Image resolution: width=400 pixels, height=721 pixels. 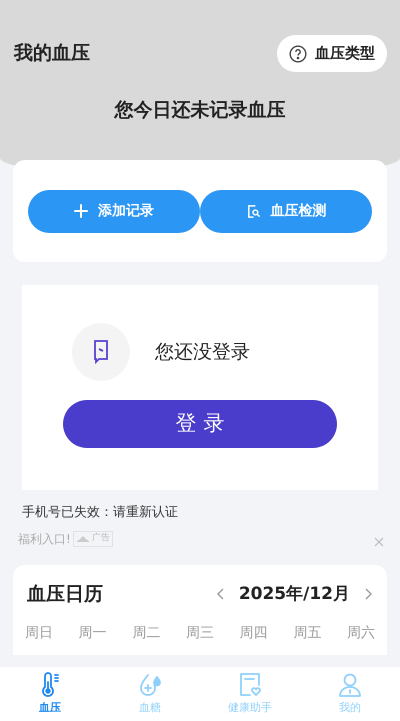 I want to click on document-search-icon, so click(x=253, y=211).